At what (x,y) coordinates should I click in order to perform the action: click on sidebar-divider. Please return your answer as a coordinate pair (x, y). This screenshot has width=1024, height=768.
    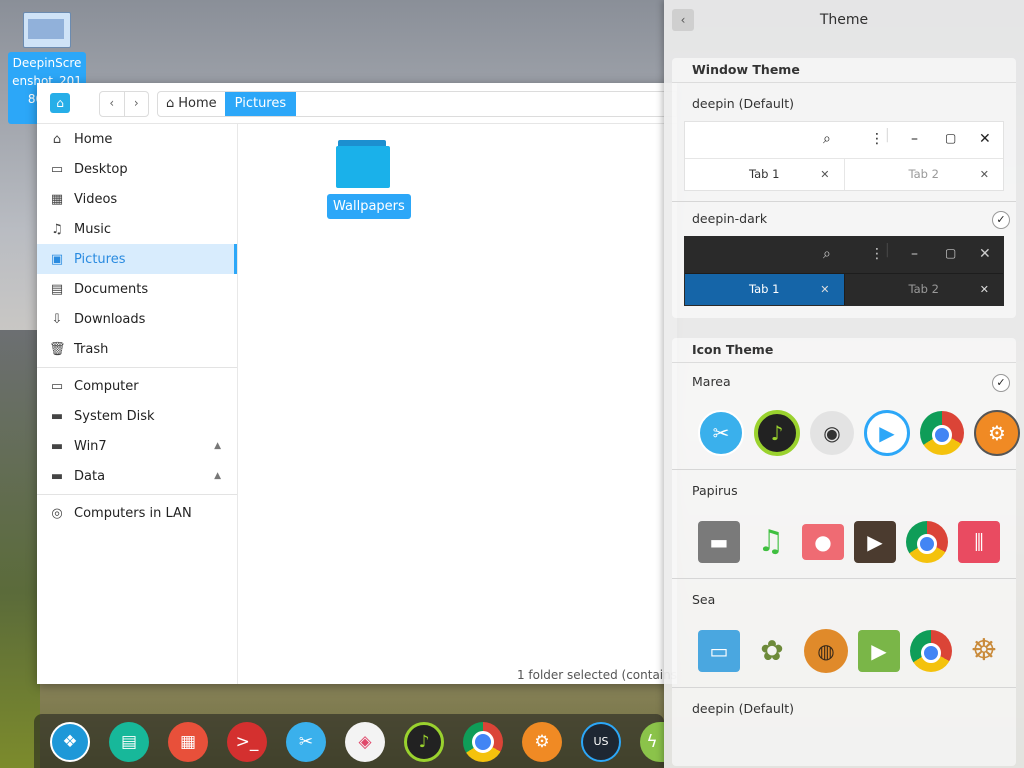
    Looking at the image, I should click on (137, 367).